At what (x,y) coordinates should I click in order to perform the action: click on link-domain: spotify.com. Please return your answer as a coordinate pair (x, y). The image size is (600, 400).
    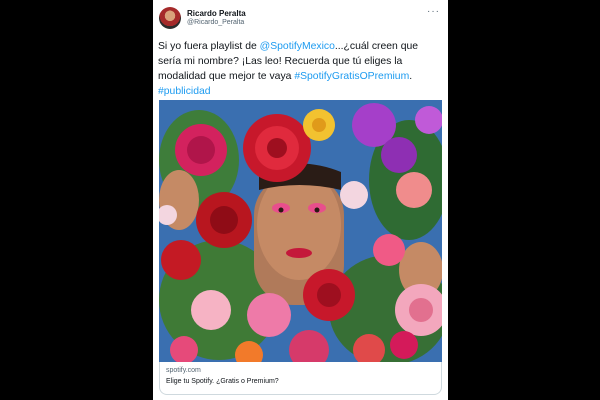
    Looking at the image, I should click on (183, 370).